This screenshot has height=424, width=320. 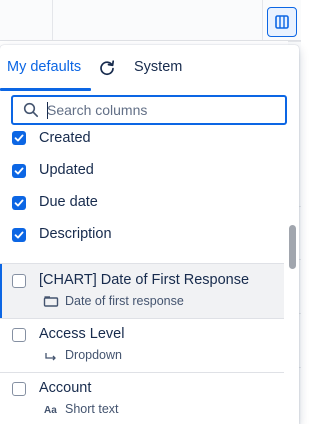 I want to click on field-type-label: Date of first response, so click(x=124, y=301).